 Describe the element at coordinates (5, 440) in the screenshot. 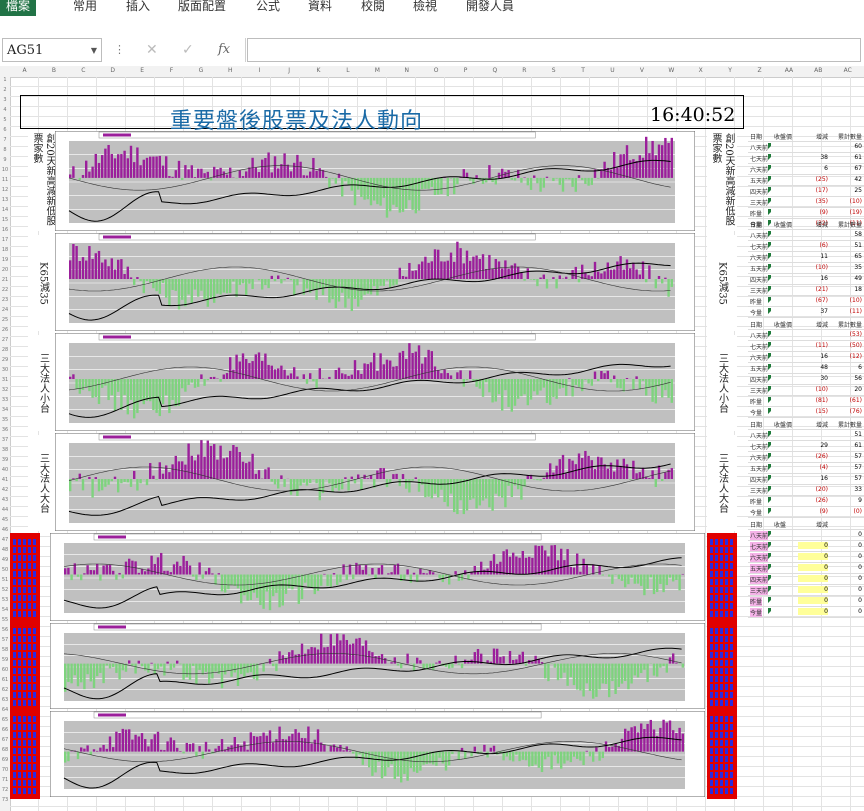

I see `row-header: 37` at that location.